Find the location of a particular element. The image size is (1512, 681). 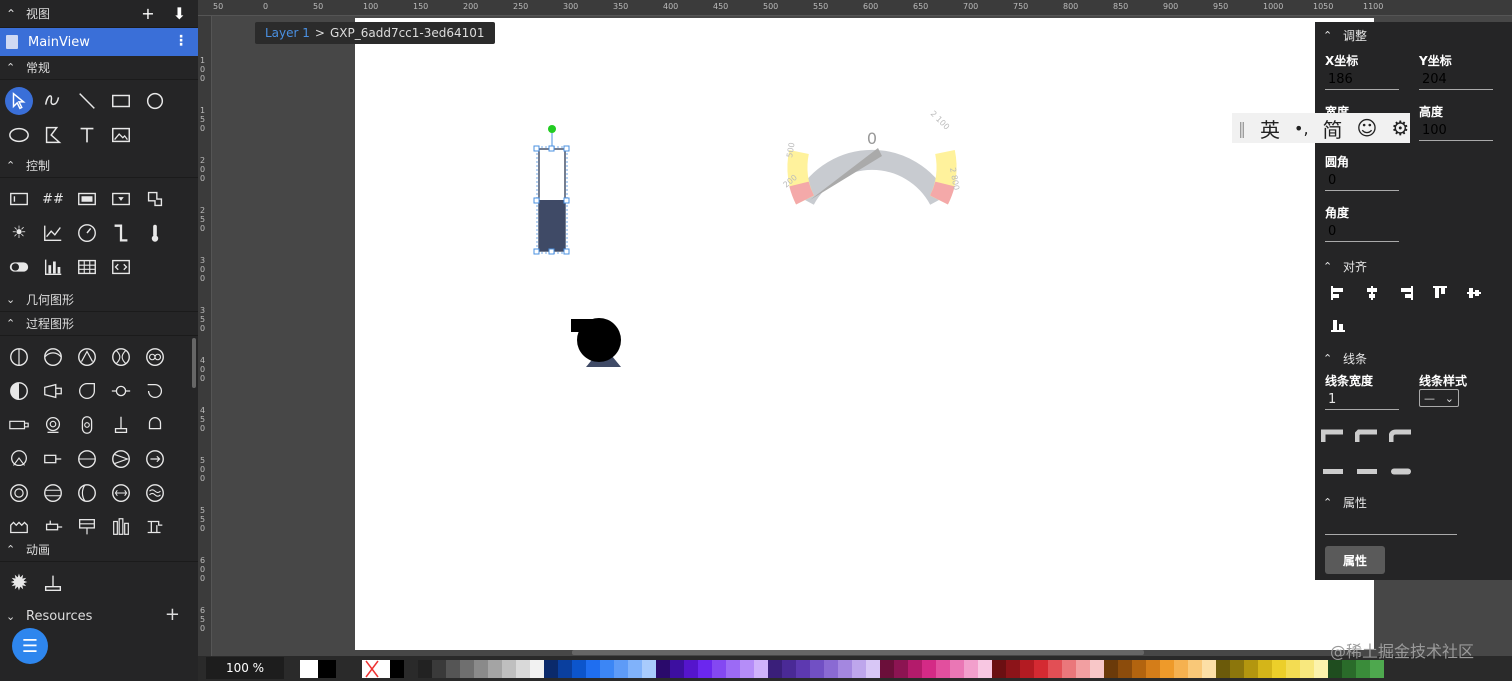

align-middle-icon is located at coordinates (1474, 293).